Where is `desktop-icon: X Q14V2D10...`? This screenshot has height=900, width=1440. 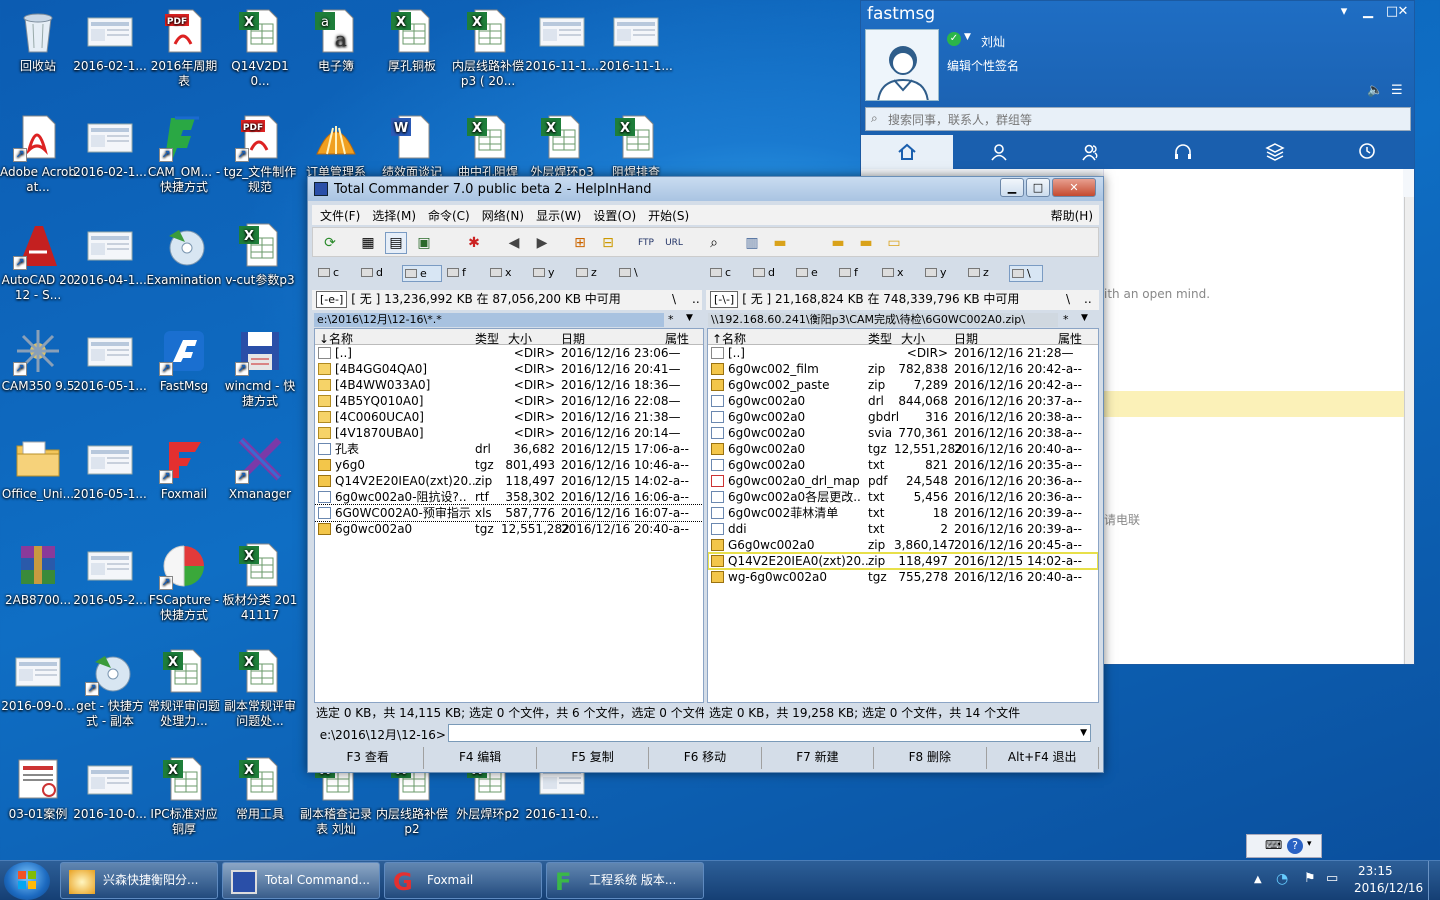
desktop-icon: X Q14V2D10... is located at coordinates (260, 54).